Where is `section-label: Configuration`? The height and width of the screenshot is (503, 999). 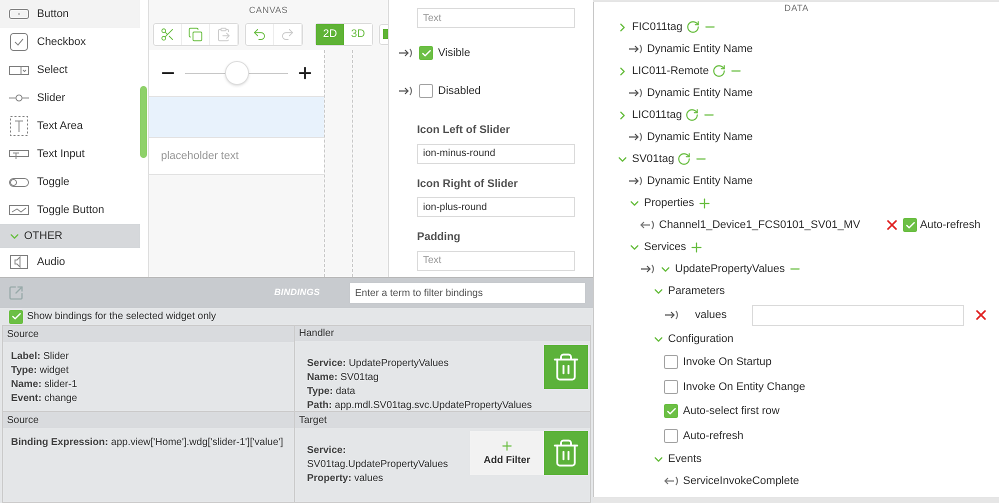 section-label: Configuration is located at coordinates (701, 339).